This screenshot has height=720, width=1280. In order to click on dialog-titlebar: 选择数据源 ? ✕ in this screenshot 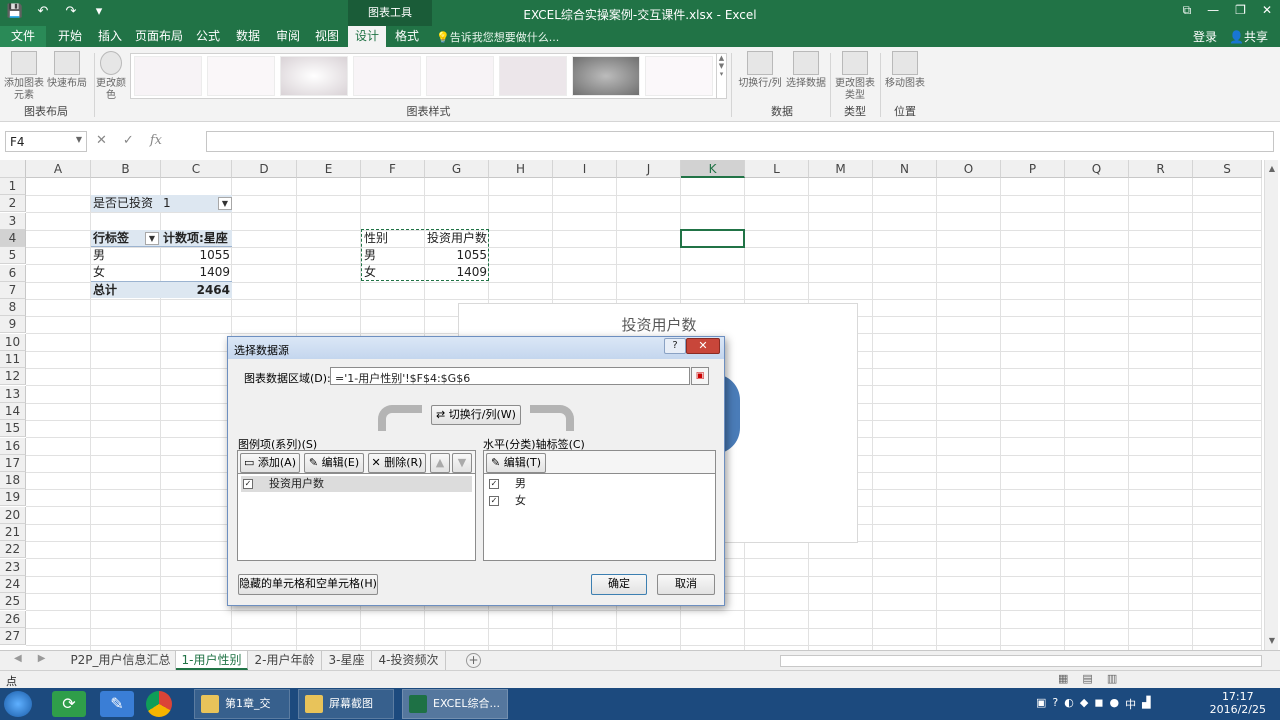, I will do `click(476, 348)`.